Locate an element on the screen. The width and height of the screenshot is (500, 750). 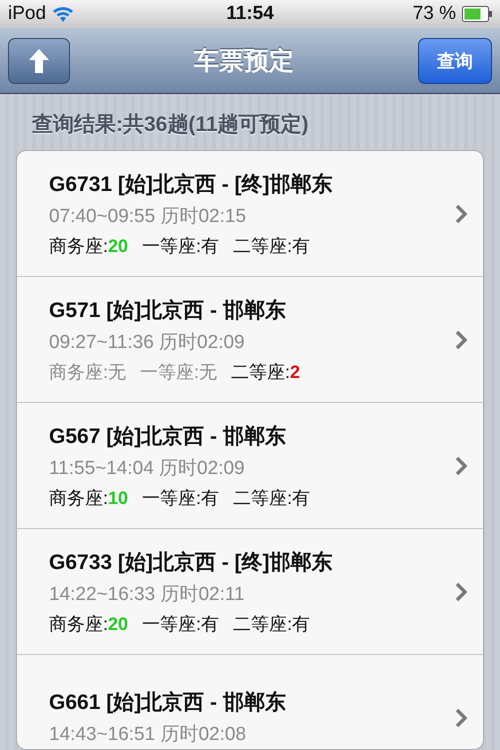
query-button: 查询 is located at coordinates (455, 61).